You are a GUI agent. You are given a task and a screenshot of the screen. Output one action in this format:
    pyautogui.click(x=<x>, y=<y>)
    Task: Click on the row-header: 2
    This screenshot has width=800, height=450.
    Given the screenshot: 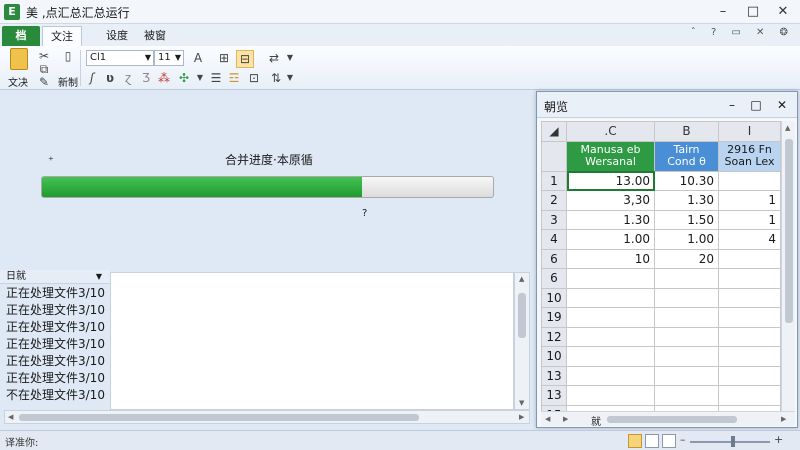 What is the action you would take?
    pyautogui.click(x=554, y=200)
    